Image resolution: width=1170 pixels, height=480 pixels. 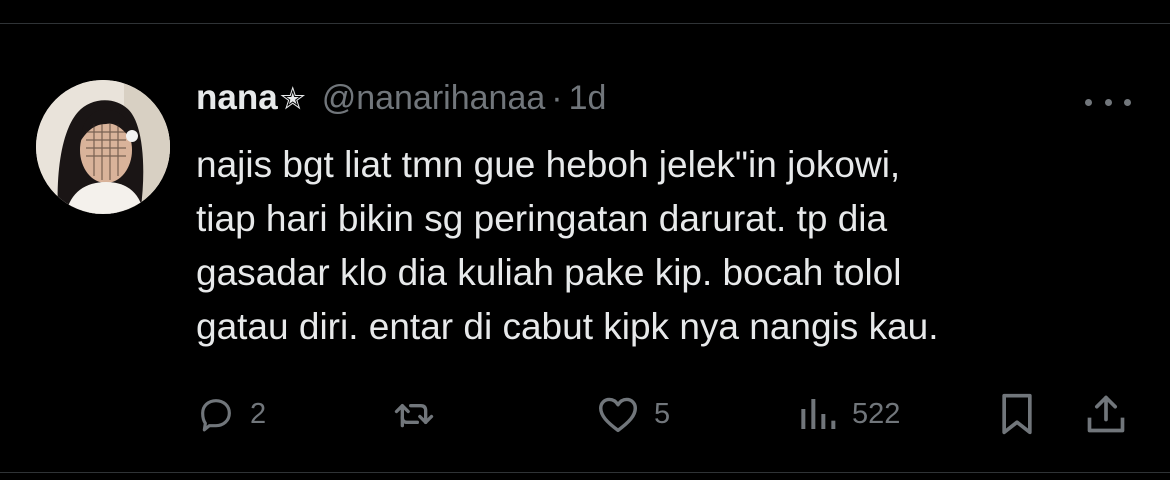 I want to click on views-button: 522, so click(x=849, y=414).